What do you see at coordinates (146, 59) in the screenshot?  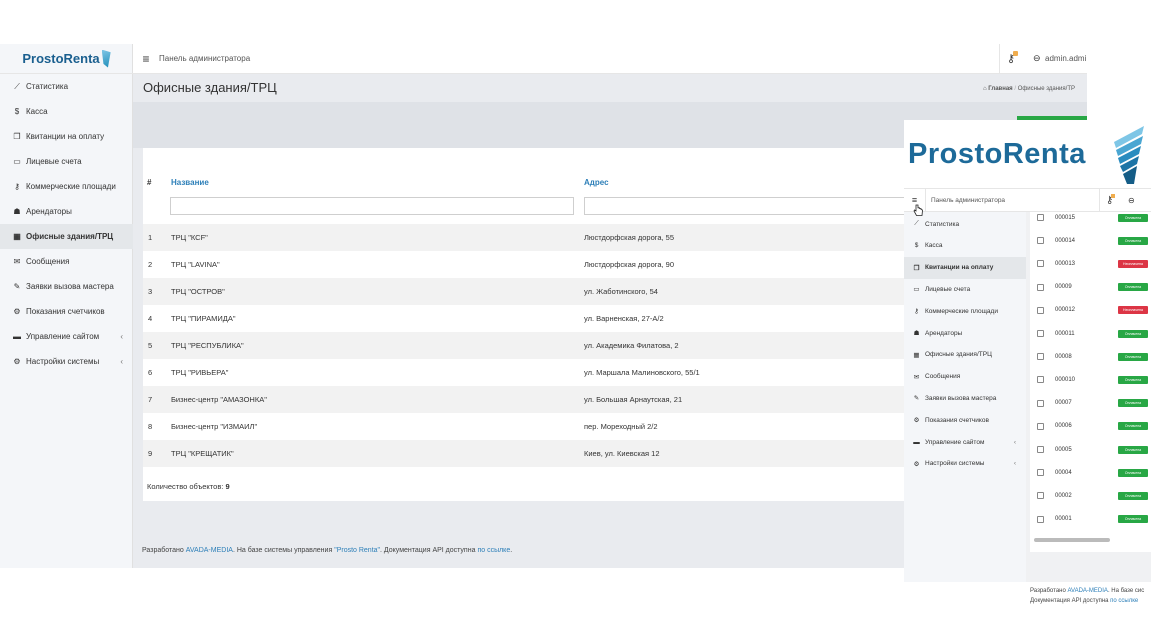 I see `menu-toggle-icon: ≡` at bounding box center [146, 59].